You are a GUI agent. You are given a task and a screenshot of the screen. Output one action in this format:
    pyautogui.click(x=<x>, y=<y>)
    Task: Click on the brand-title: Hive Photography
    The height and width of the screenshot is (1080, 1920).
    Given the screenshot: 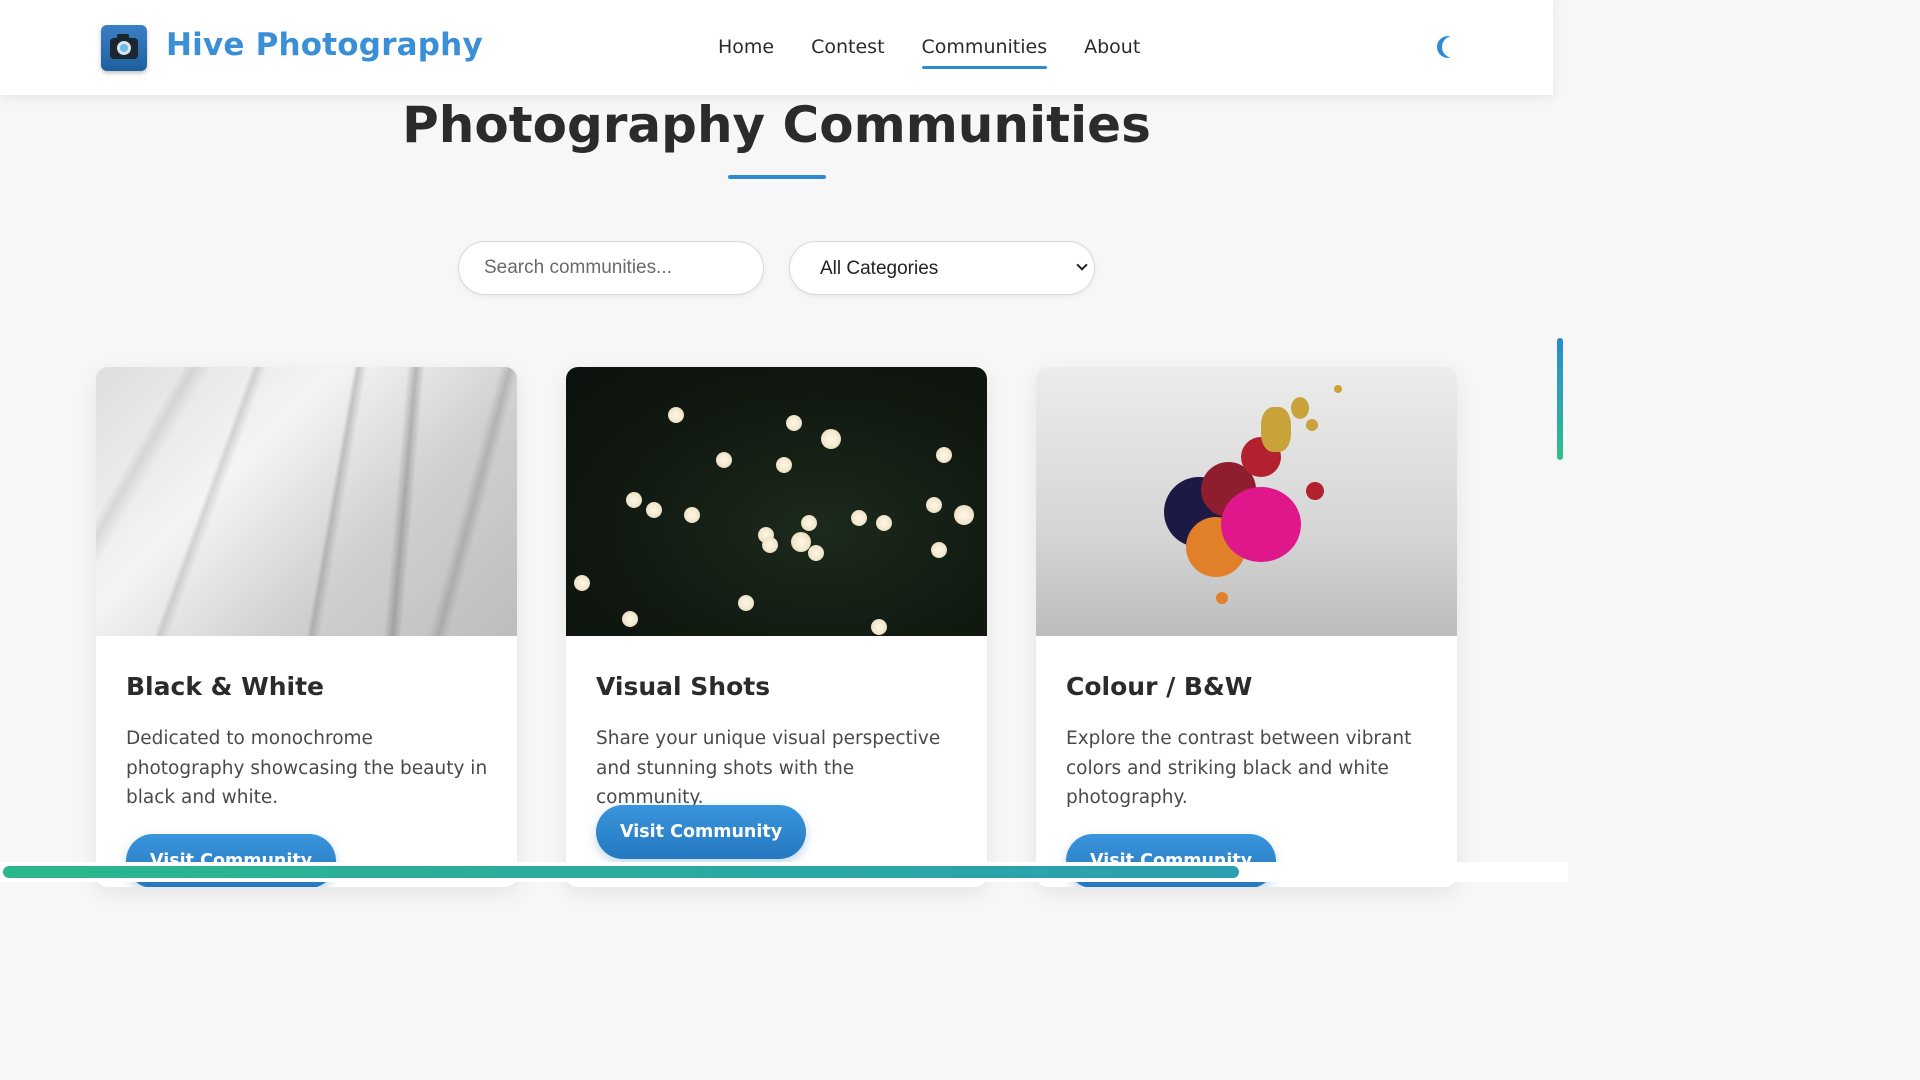 What is the action you would take?
    pyautogui.click(x=324, y=45)
    